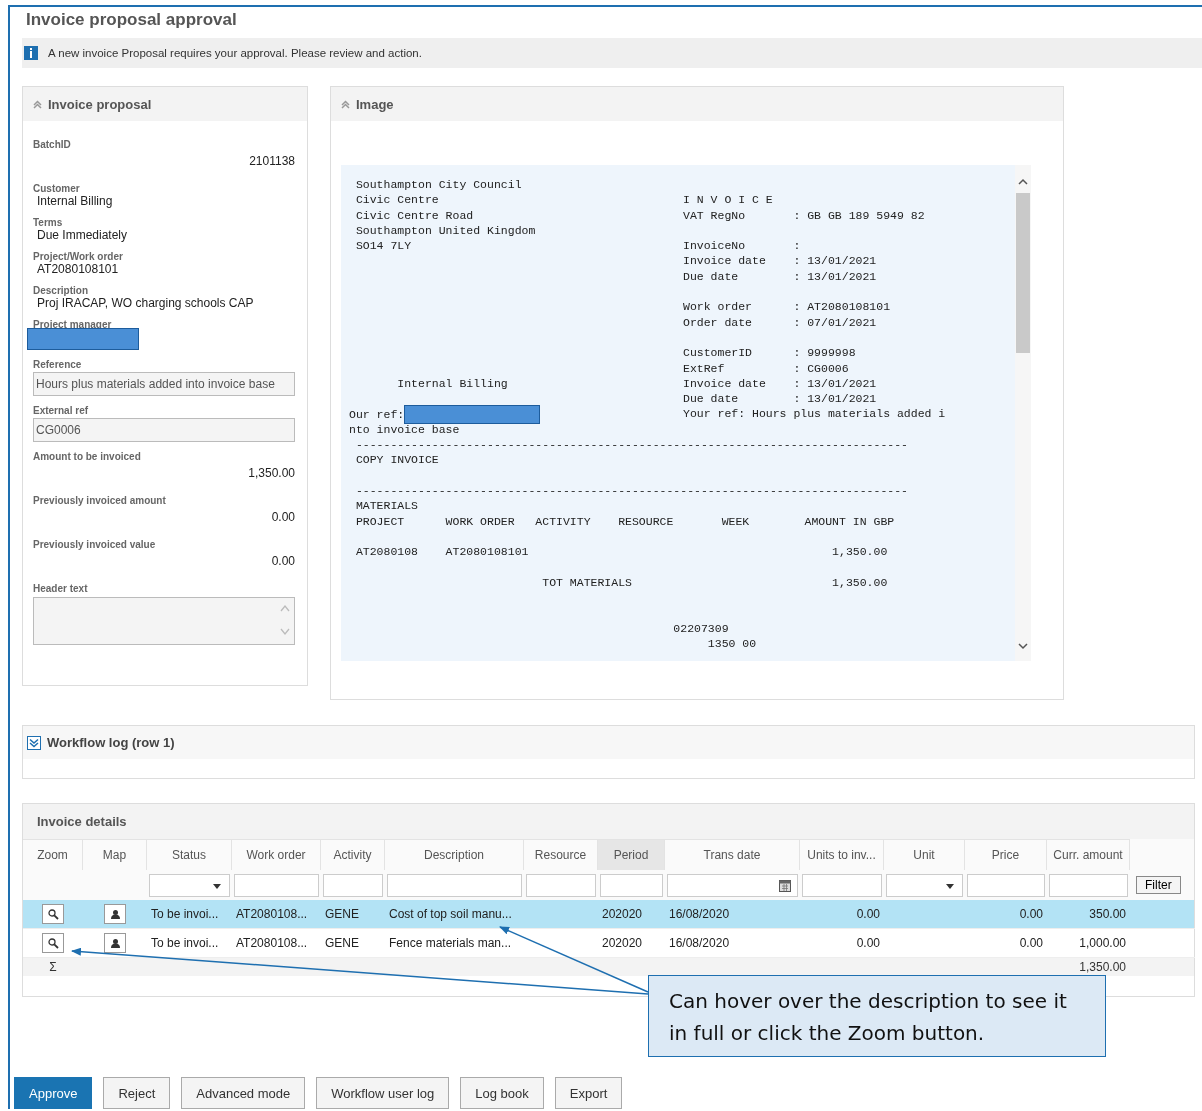 The height and width of the screenshot is (1111, 1202). What do you see at coordinates (145, 303) in the screenshot?
I see `field-value: Proj IRACAP, WO charging schools CAP` at bounding box center [145, 303].